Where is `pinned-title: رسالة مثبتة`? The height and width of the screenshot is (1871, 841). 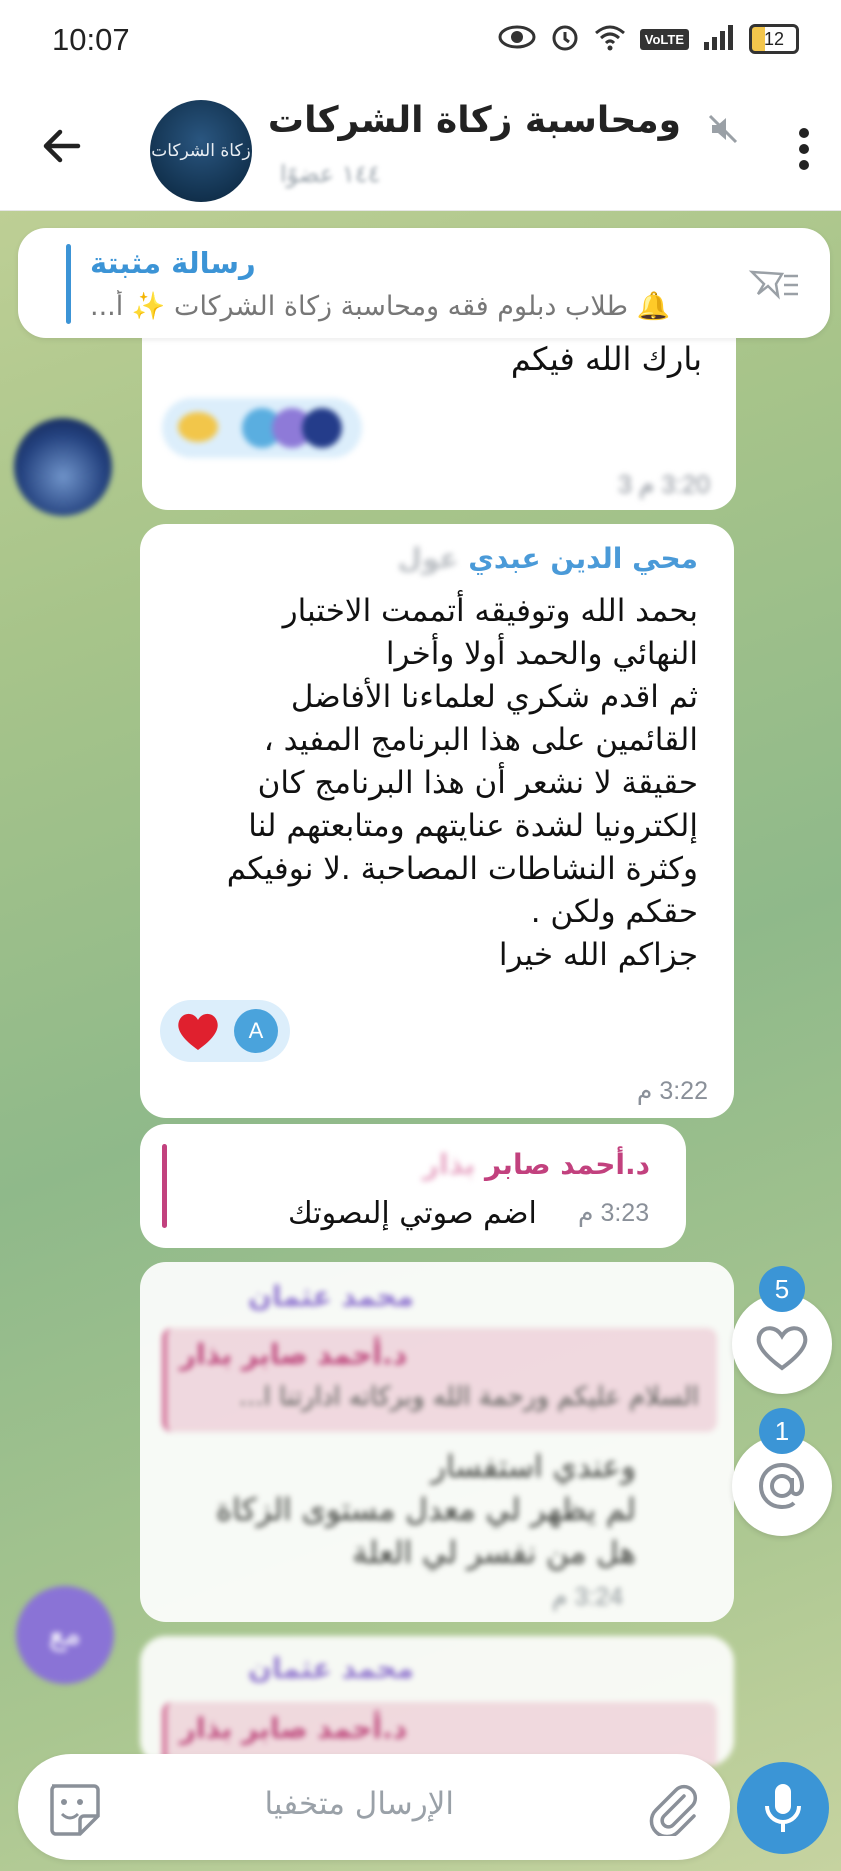
pinned-title: رسالة مثبتة is located at coordinates (173, 263).